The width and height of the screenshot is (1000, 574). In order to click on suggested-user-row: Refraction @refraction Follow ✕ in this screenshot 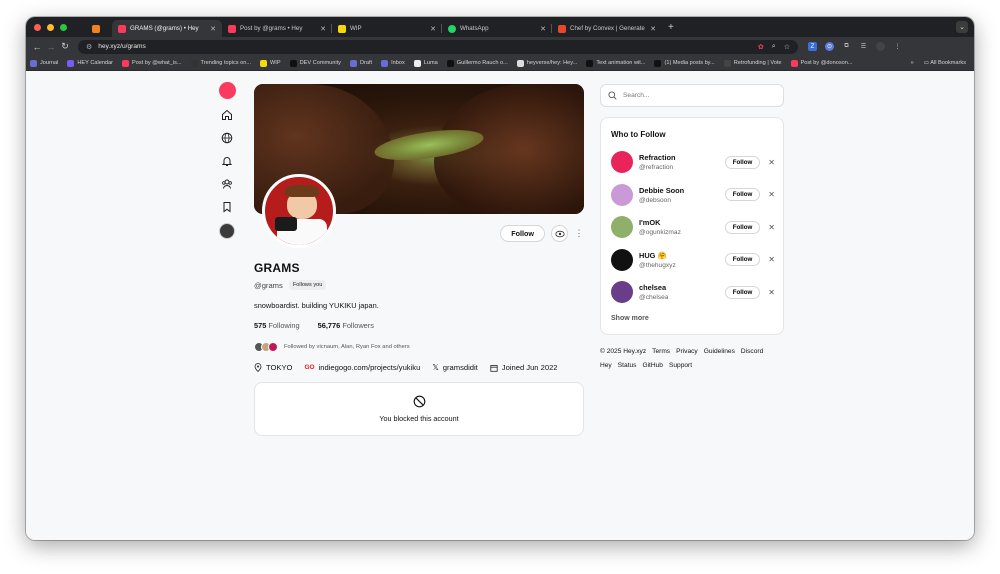, I will do `click(693, 162)`.